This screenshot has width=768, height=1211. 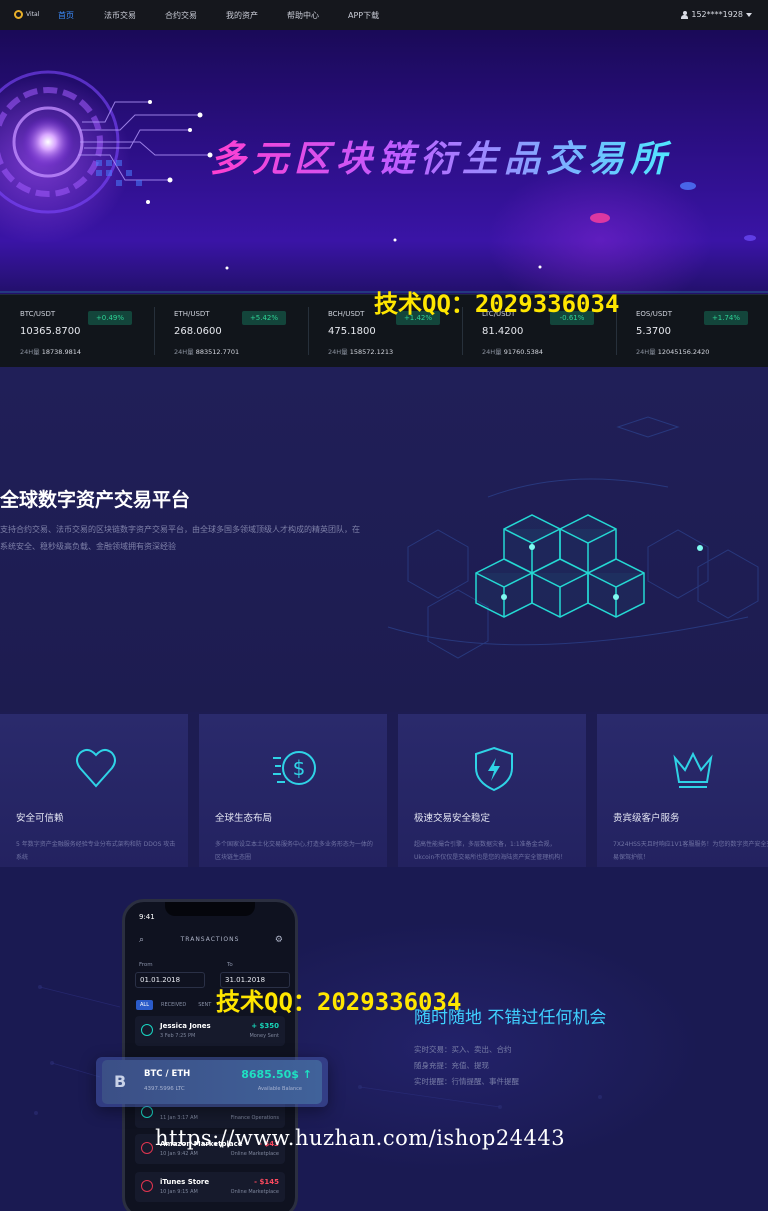 I want to click on phone-tabs: ALL RECEIVED SENT, so click(x=175, y=1005).